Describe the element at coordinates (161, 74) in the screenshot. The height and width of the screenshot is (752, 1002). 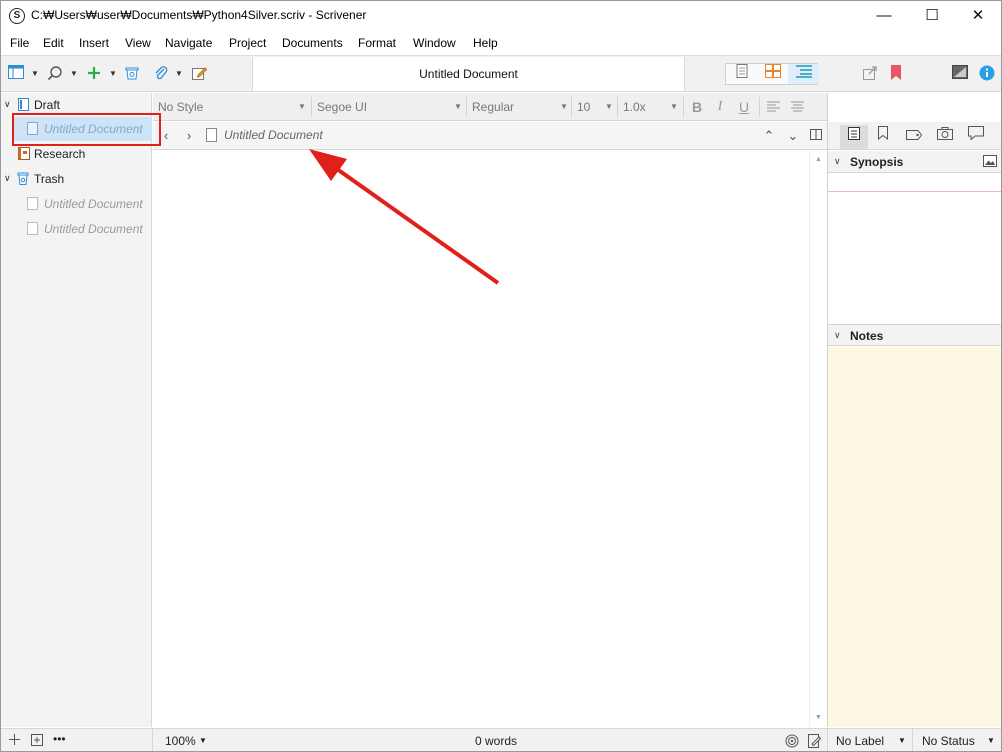
I see `paperclip-icon` at that location.